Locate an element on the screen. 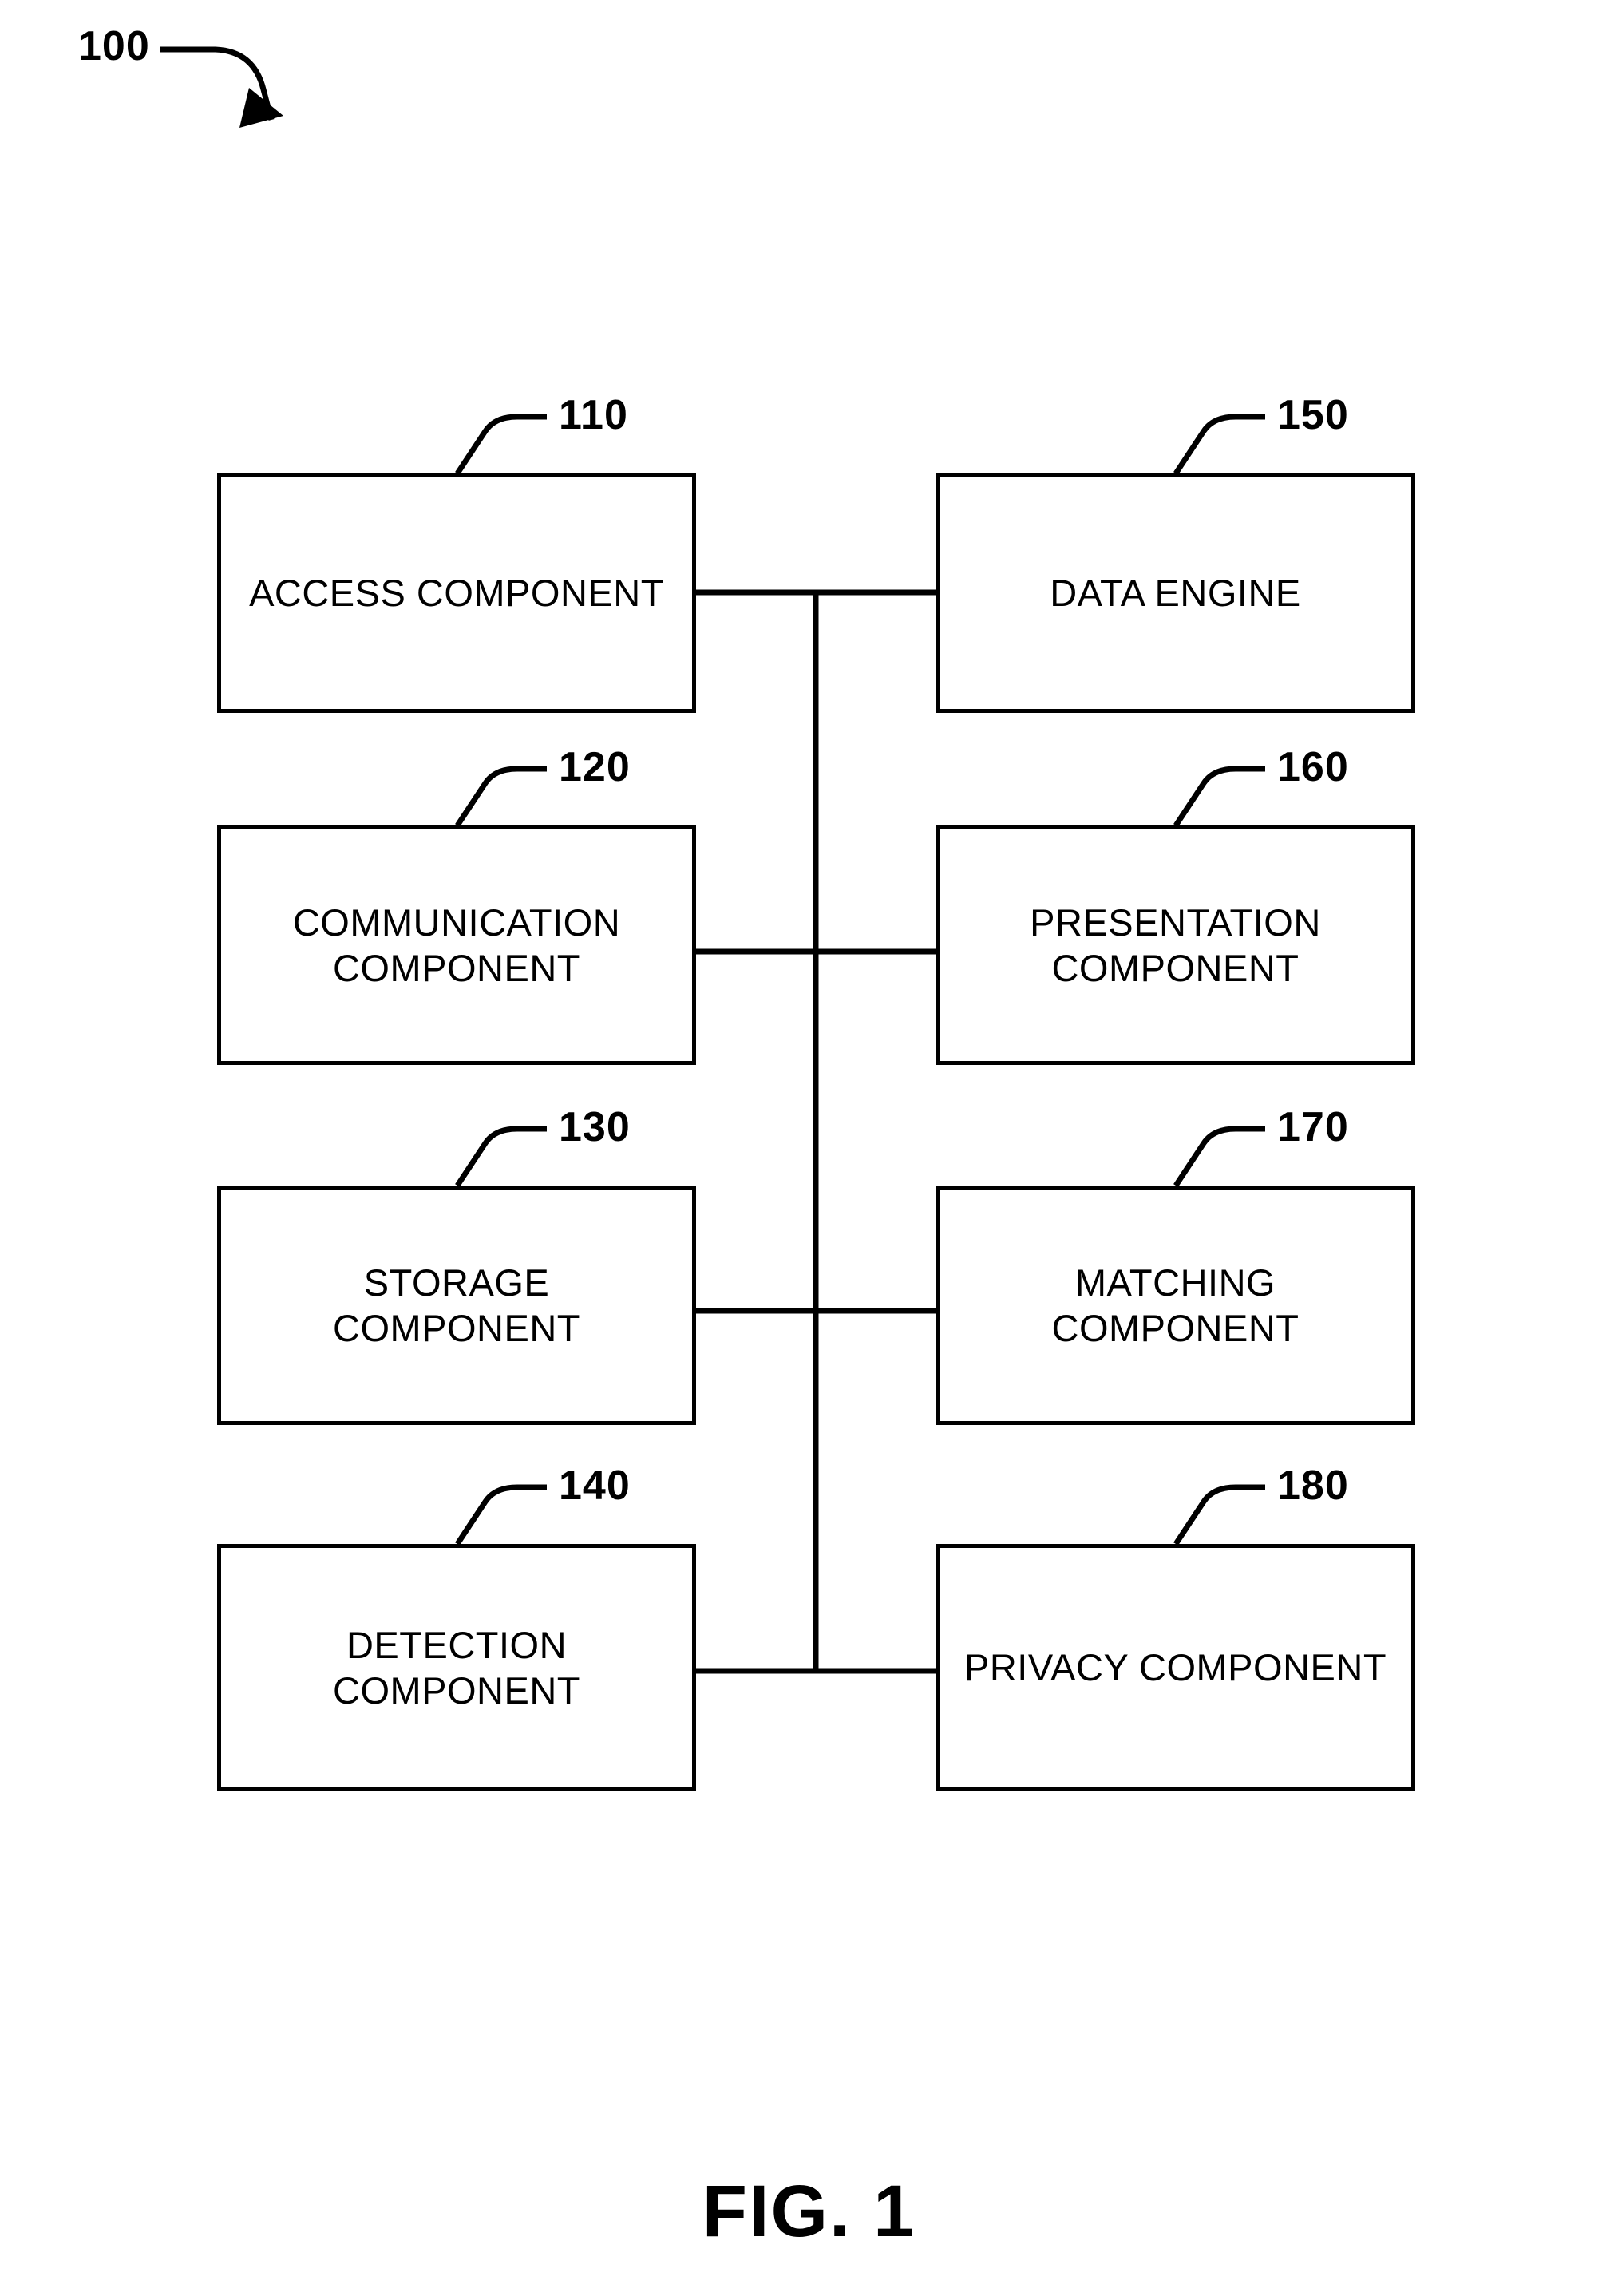 Image resolution: width=1618 pixels, height=2296 pixels. block-data-engine: DATA ENGINE is located at coordinates (1175, 593).